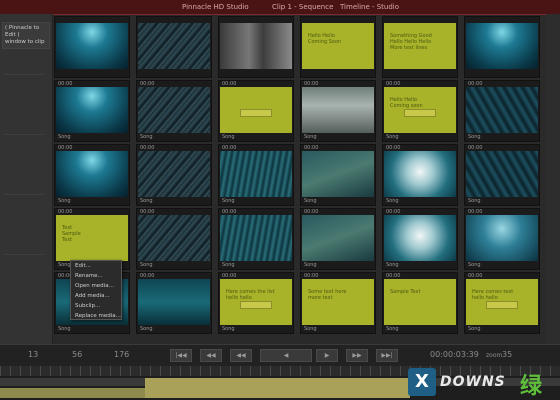 This screenshot has width=560, height=400. I want to click on tile-thumbnail: Here comes text hello hello, so click(502, 302).